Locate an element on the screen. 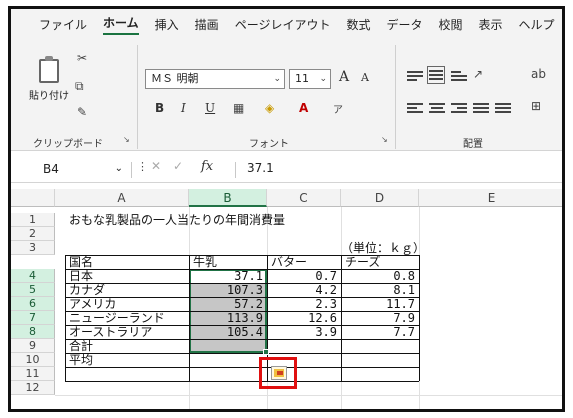 The height and width of the screenshot is (418, 573). row-header: 12 is located at coordinates (33, 388).